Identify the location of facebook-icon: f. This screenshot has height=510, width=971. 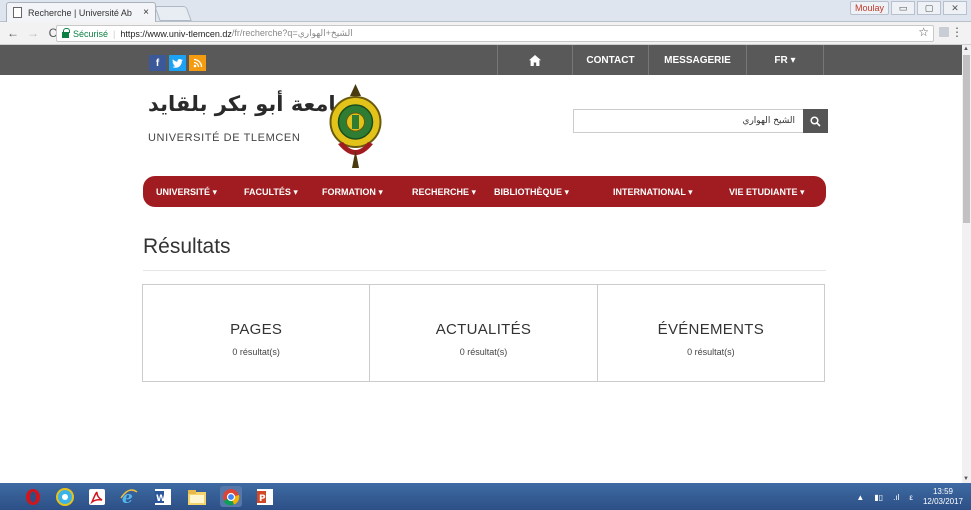
(157, 63).